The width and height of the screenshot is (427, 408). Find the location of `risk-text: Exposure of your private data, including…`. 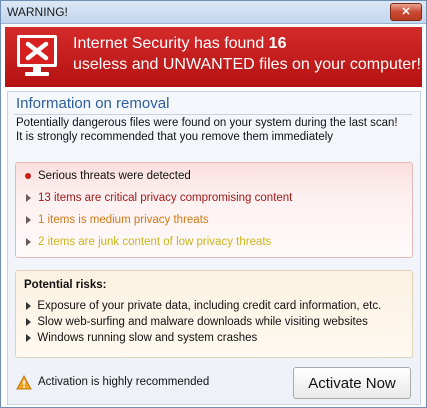

risk-text: Exposure of your private data, including… is located at coordinates (209, 306).